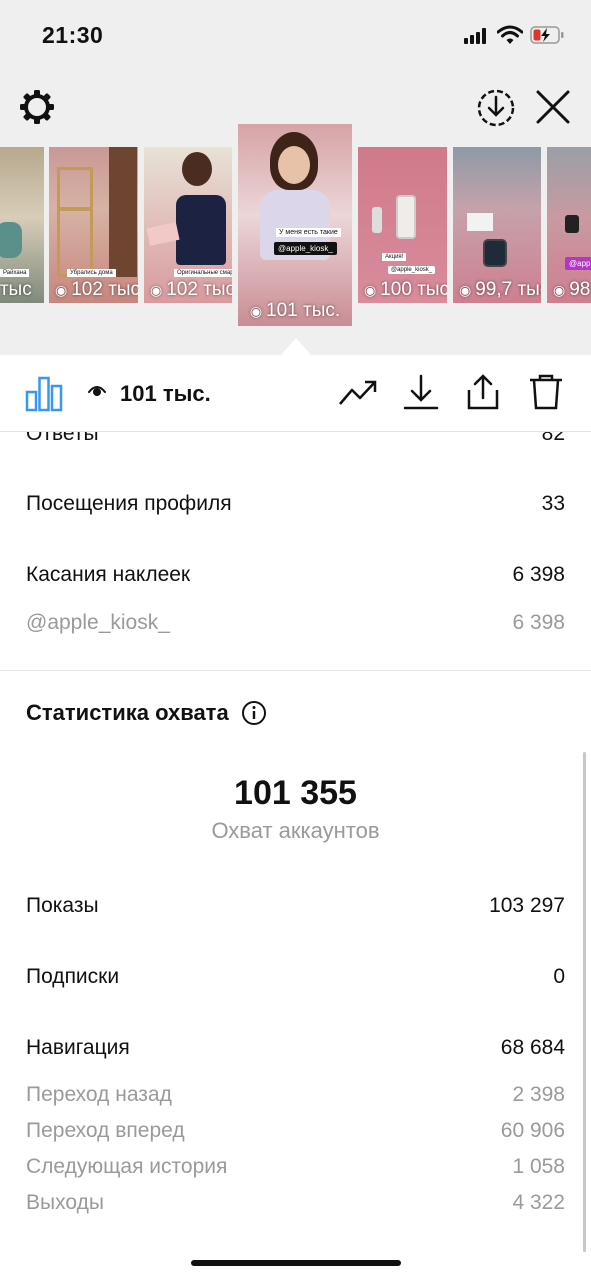 The width and height of the screenshot is (591, 1280). I want to click on download-icon, so click(421, 392).